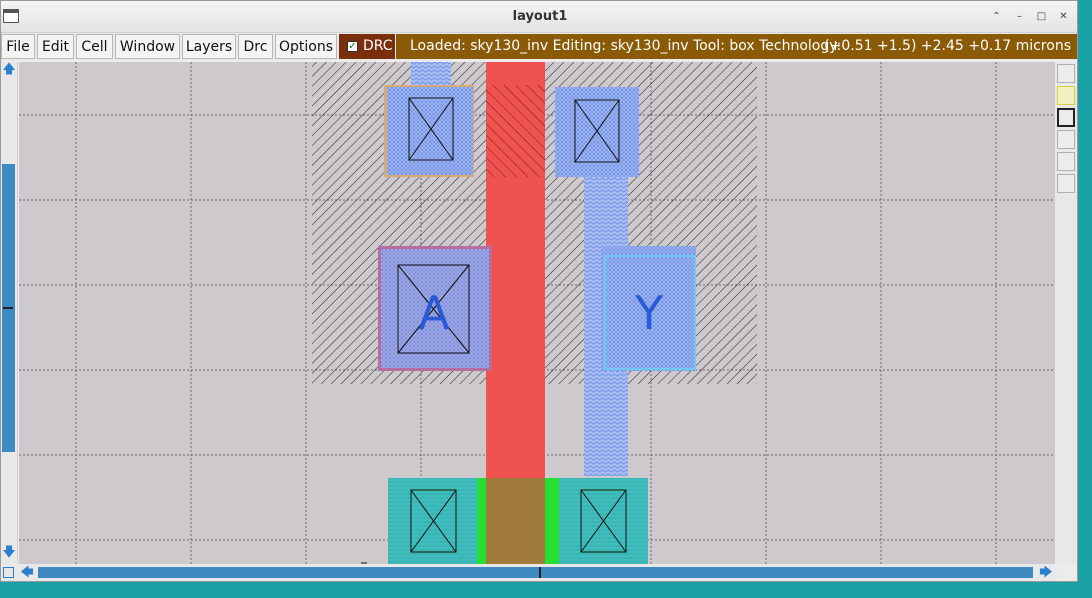 The image size is (1092, 598). Describe the element at coordinates (209, 46) in the screenshot. I see `menu-layers: Layers` at that location.